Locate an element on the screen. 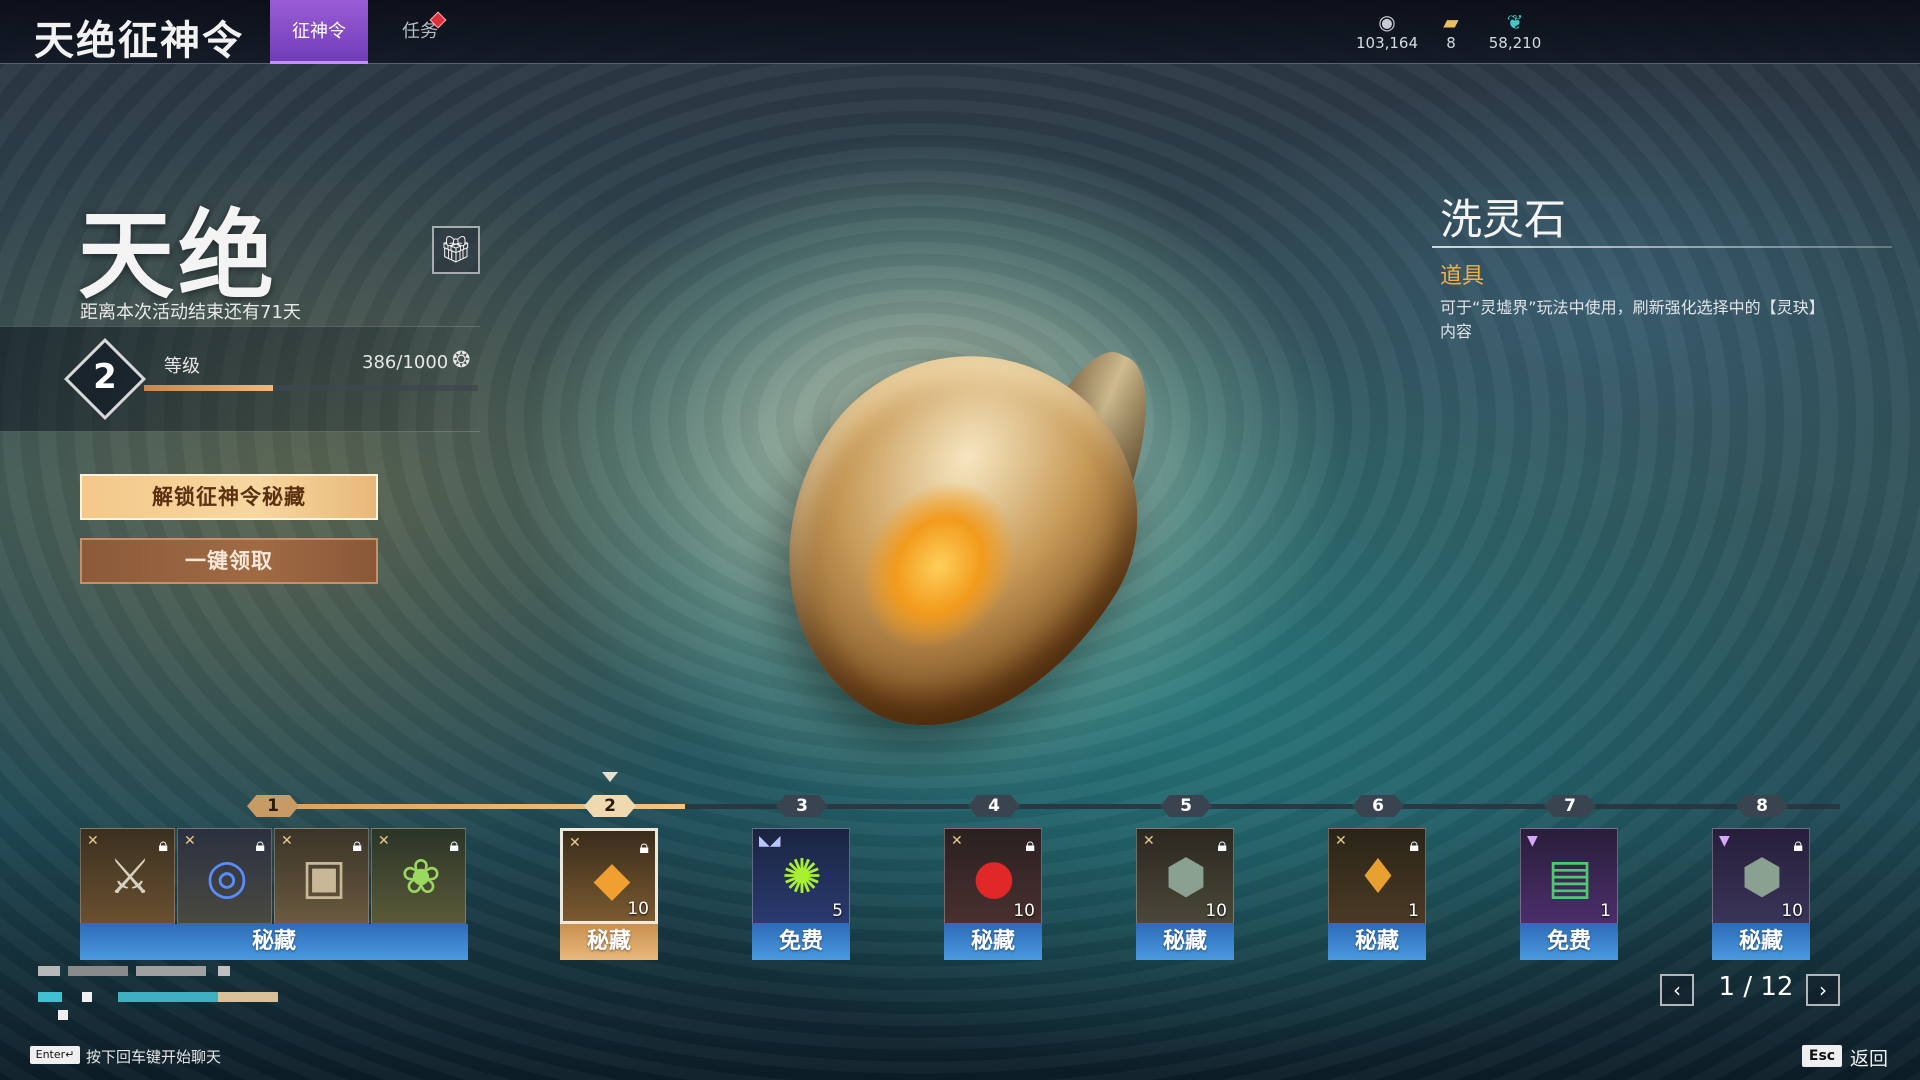  track-node-8: 8 is located at coordinates (1762, 806).